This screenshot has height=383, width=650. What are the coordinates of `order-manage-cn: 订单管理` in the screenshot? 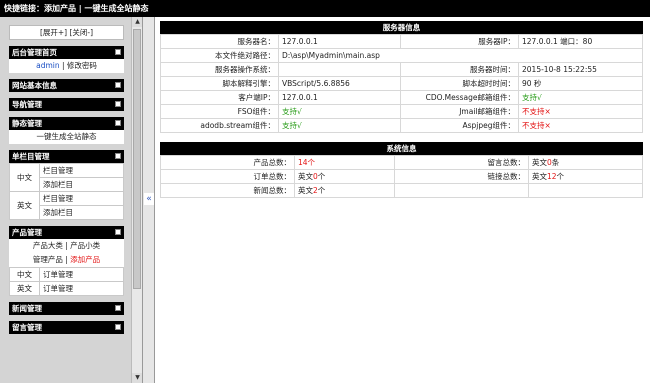 It's located at (81, 274).